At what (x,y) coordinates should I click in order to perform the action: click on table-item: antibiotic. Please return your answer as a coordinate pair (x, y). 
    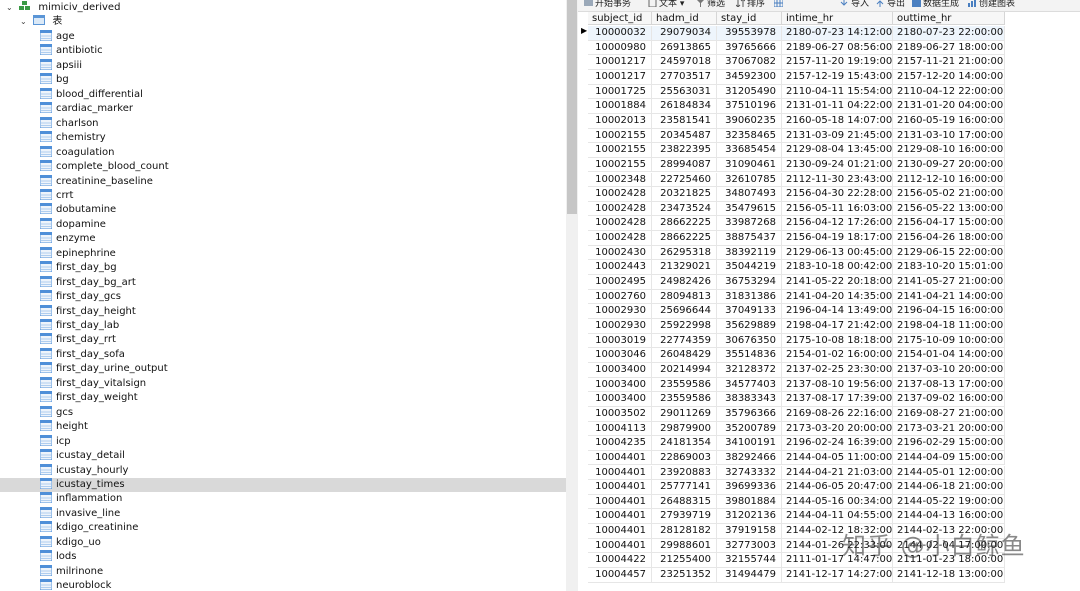
    Looking at the image, I should click on (303, 51).